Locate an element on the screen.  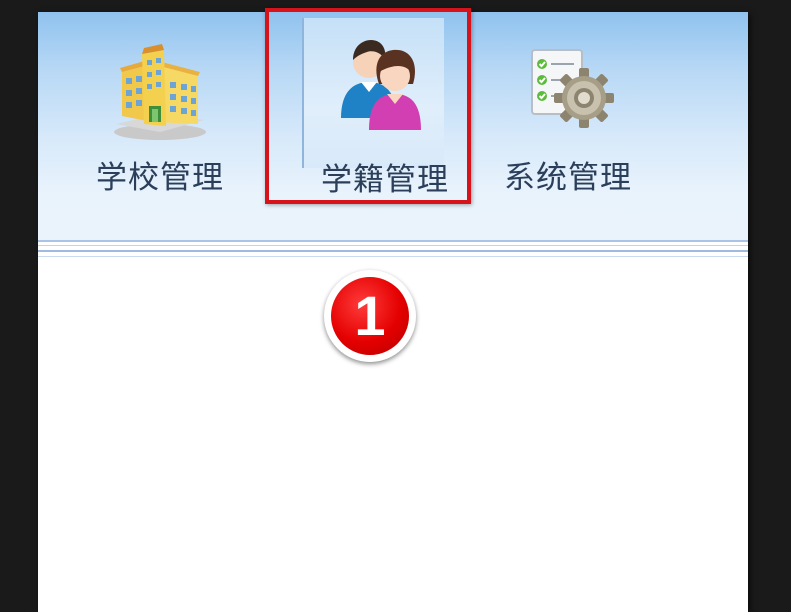
toolbar-item-system-management: 系统管理 is located at coordinates (568, 117).